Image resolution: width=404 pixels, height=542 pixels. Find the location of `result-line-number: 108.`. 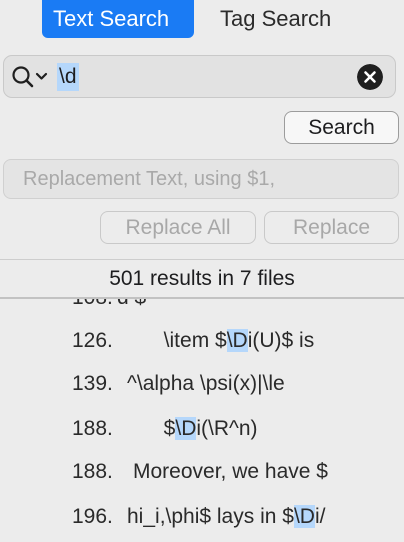

result-line-number: 108. is located at coordinates (92, 308).